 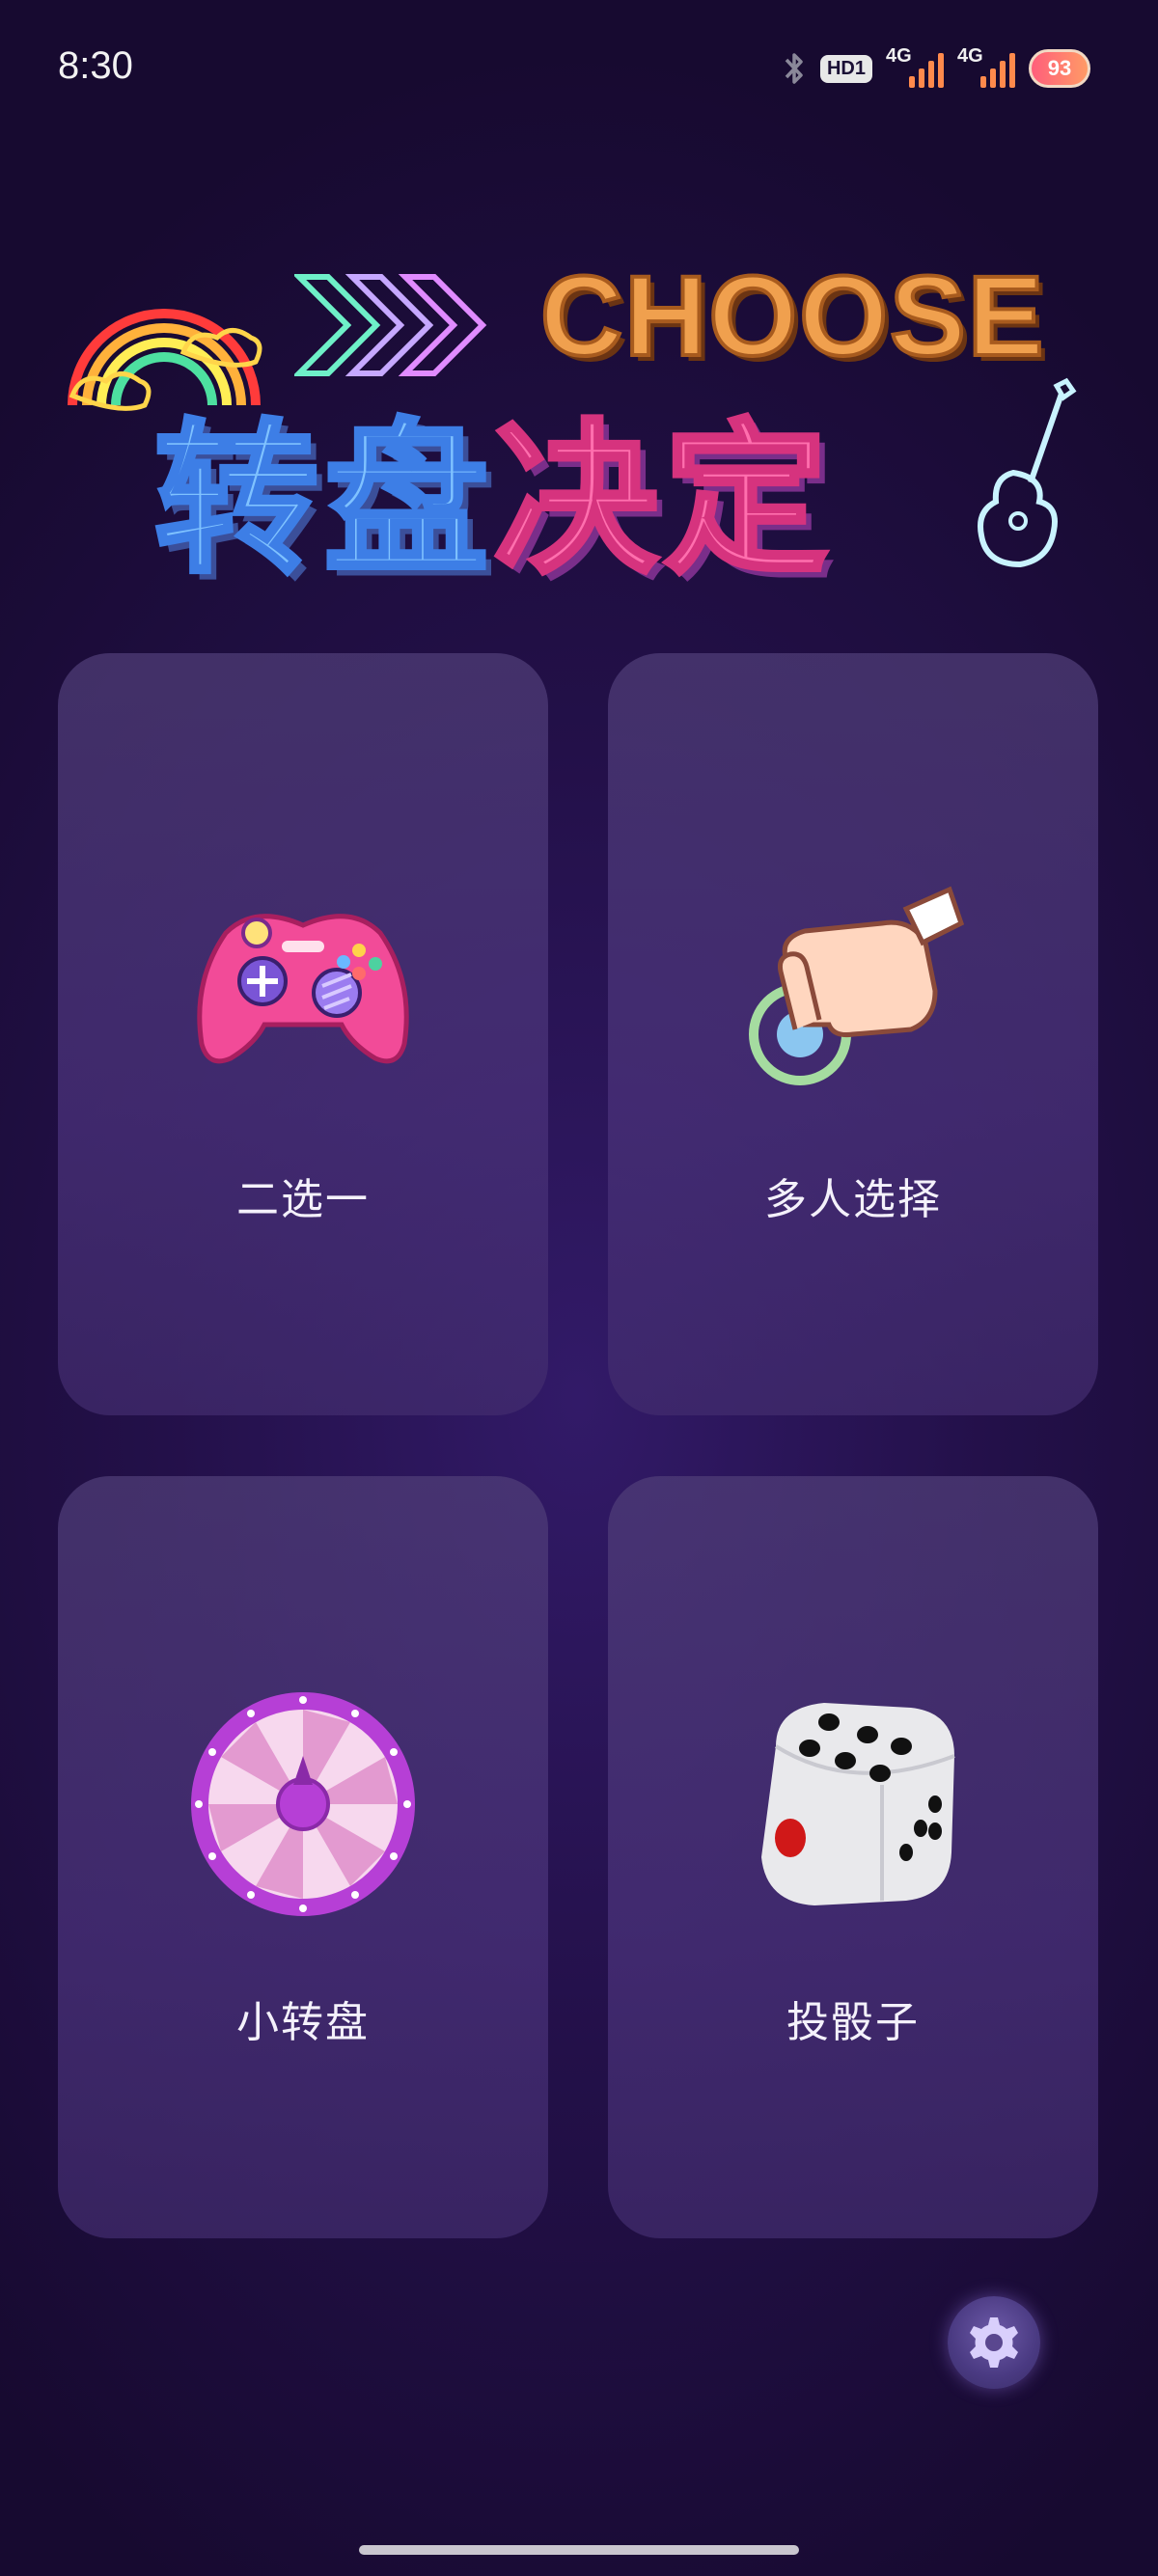 What do you see at coordinates (857, 985) in the screenshot?
I see `pointing-hand-icon` at bounding box center [857, 985].